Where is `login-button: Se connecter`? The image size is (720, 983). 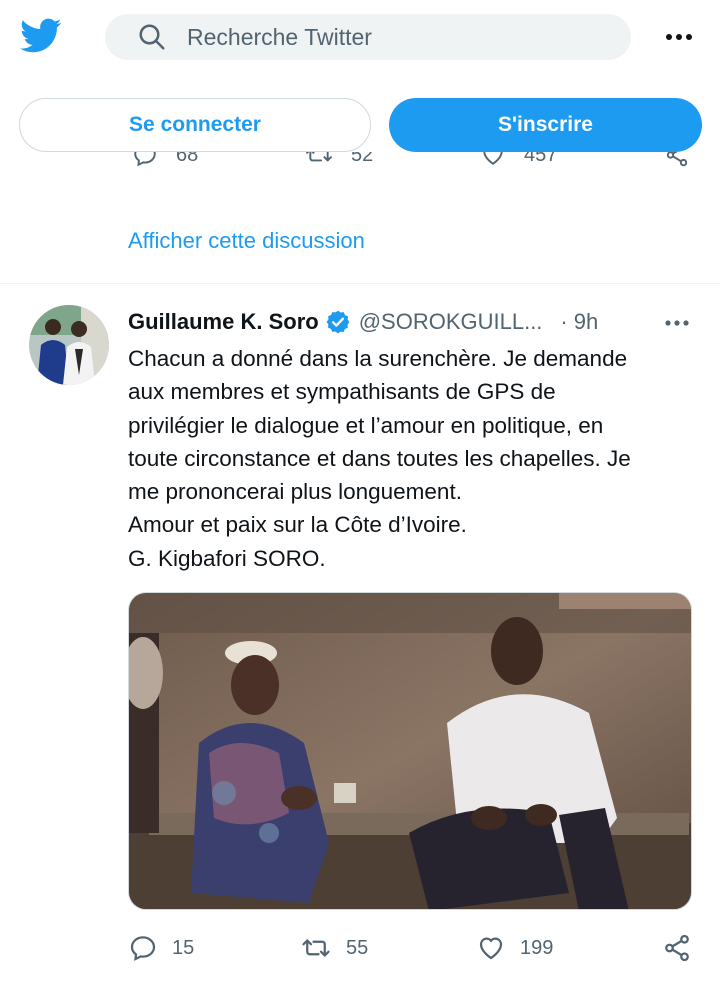 login-button: Se connecter is located at coordinates (195, 125).